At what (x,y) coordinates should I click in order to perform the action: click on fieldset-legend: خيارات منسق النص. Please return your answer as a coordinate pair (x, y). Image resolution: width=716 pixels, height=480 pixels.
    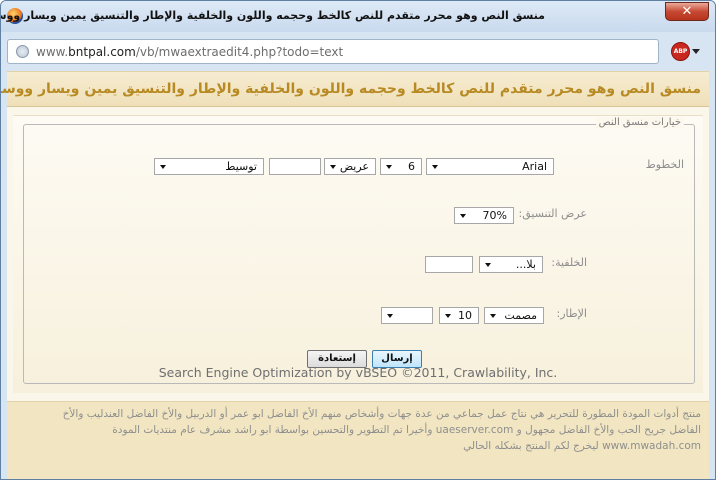
    Looking at the image, I should click on (639, 122).